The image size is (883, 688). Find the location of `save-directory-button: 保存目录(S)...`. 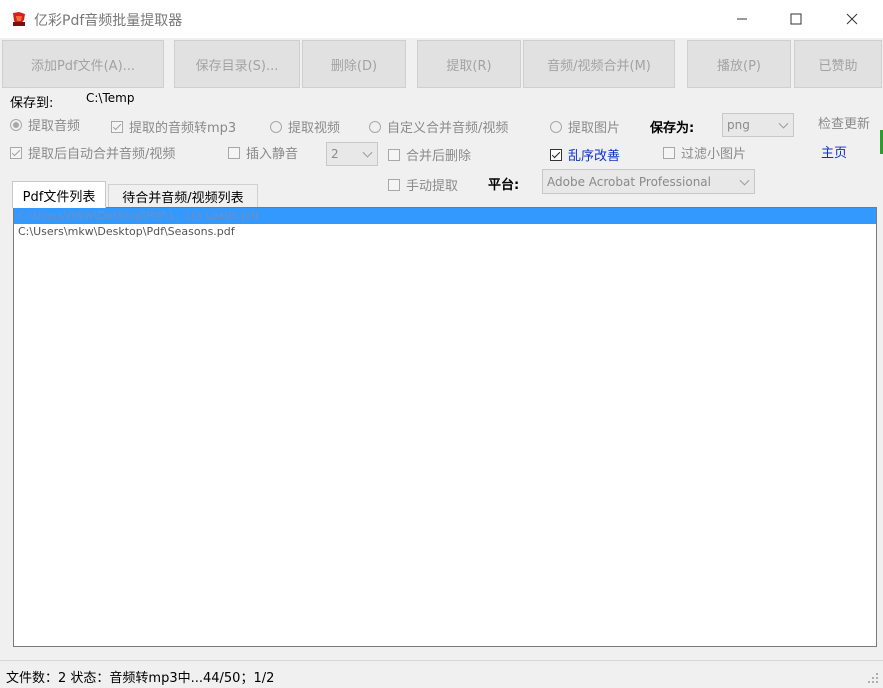

save-directory-button: 保存目录(S)... is located at coordinates (237, 64).